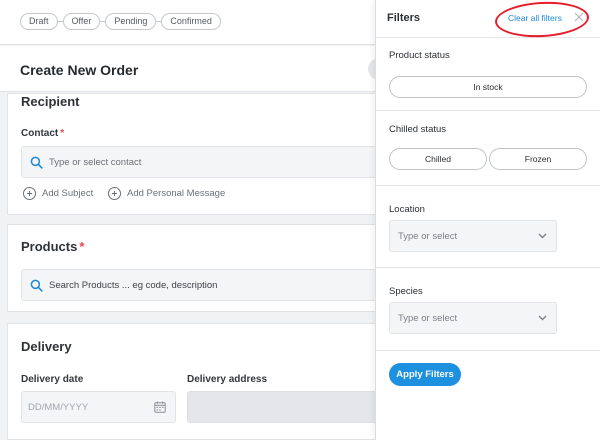  I want to click on contact-search-input: Type or select contact, so click(199, 162).